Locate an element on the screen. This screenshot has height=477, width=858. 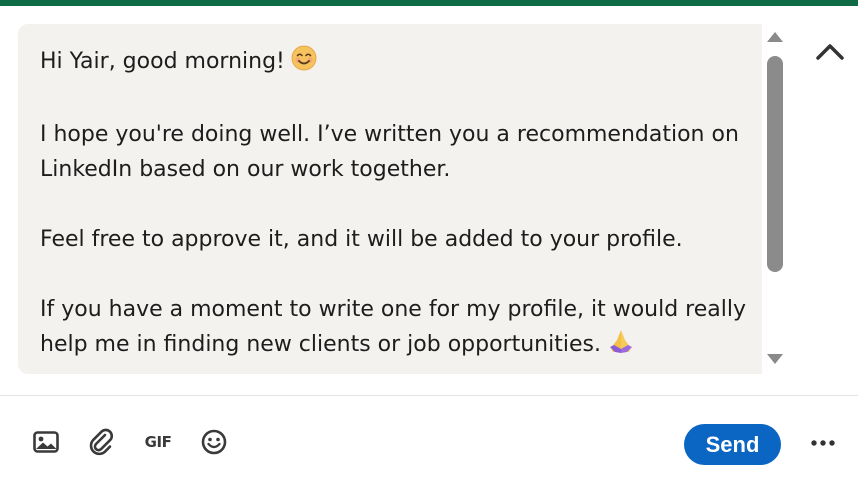
image-icon is located at coordinates (46, 442).